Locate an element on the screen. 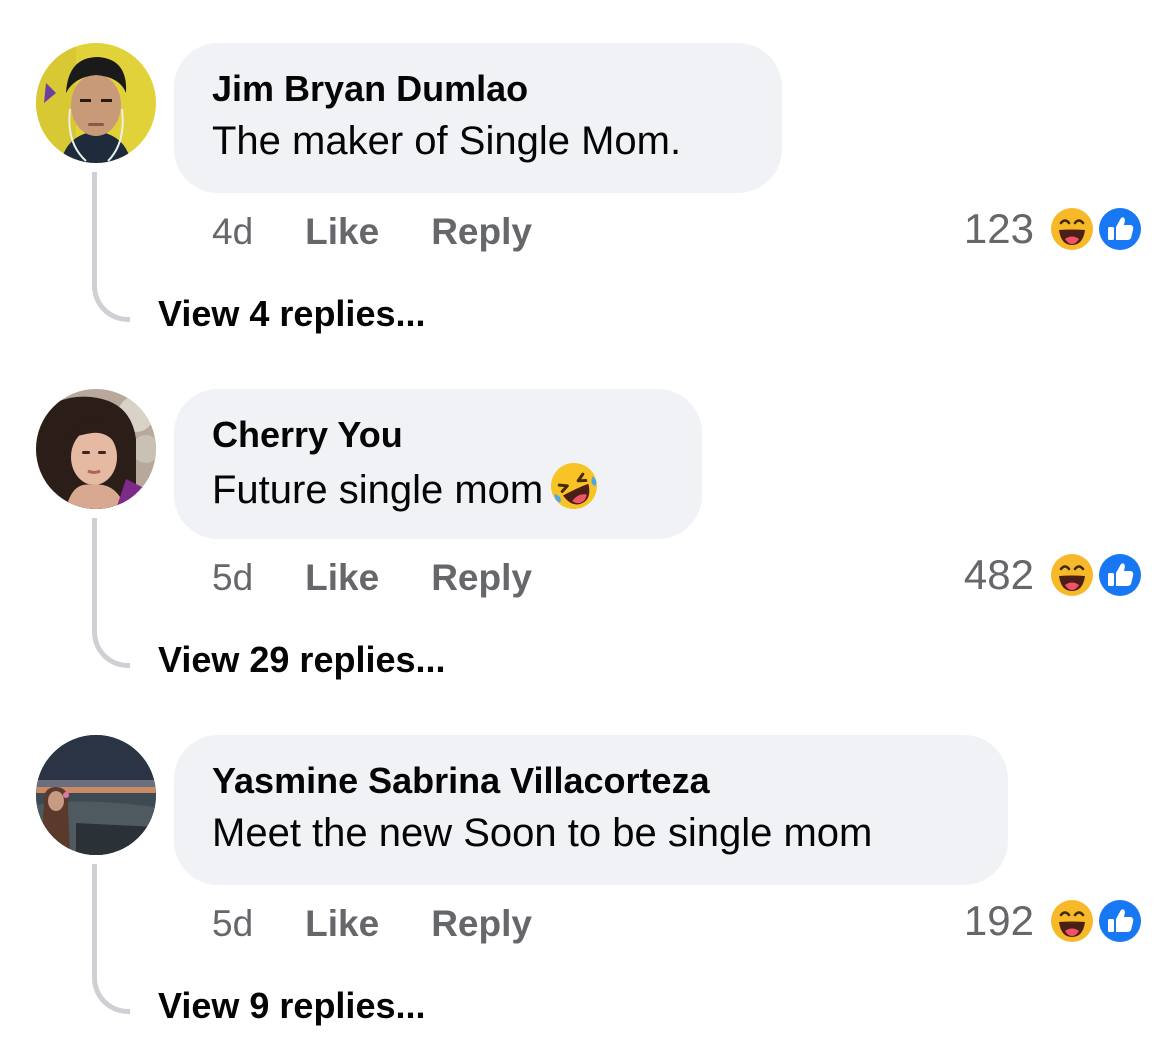 This screenshot has height=1057, width=1170. comment-age: 4d is located at coordinates (232, 232).